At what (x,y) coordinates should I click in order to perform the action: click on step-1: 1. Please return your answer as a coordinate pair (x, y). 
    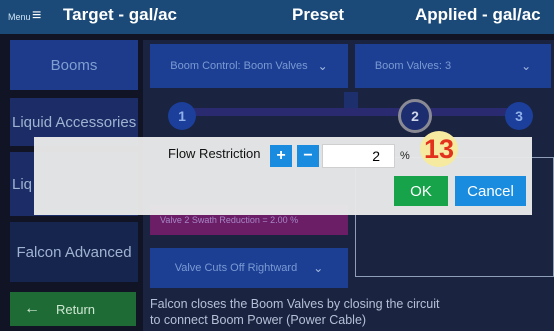
    Looking at the image, I should click on (182, 116).